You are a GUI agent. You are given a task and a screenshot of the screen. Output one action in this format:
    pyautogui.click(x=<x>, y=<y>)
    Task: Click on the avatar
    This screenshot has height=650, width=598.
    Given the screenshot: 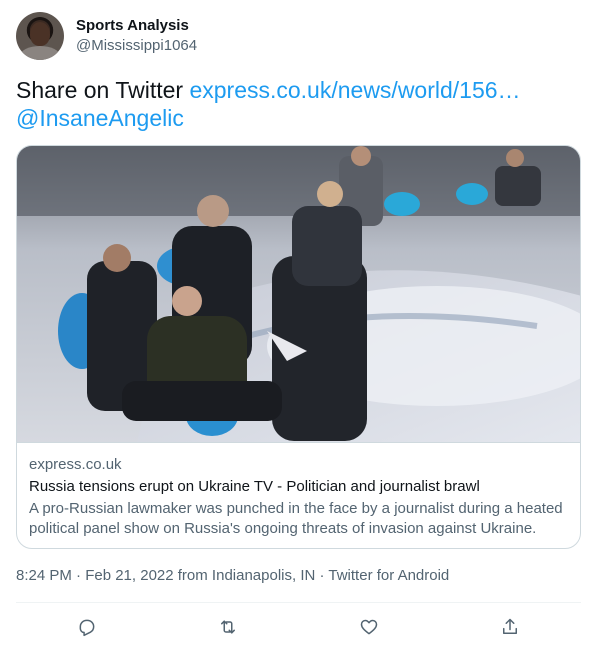 What is the action you would take?
    pyautogui.click(x=40, y=36)
    